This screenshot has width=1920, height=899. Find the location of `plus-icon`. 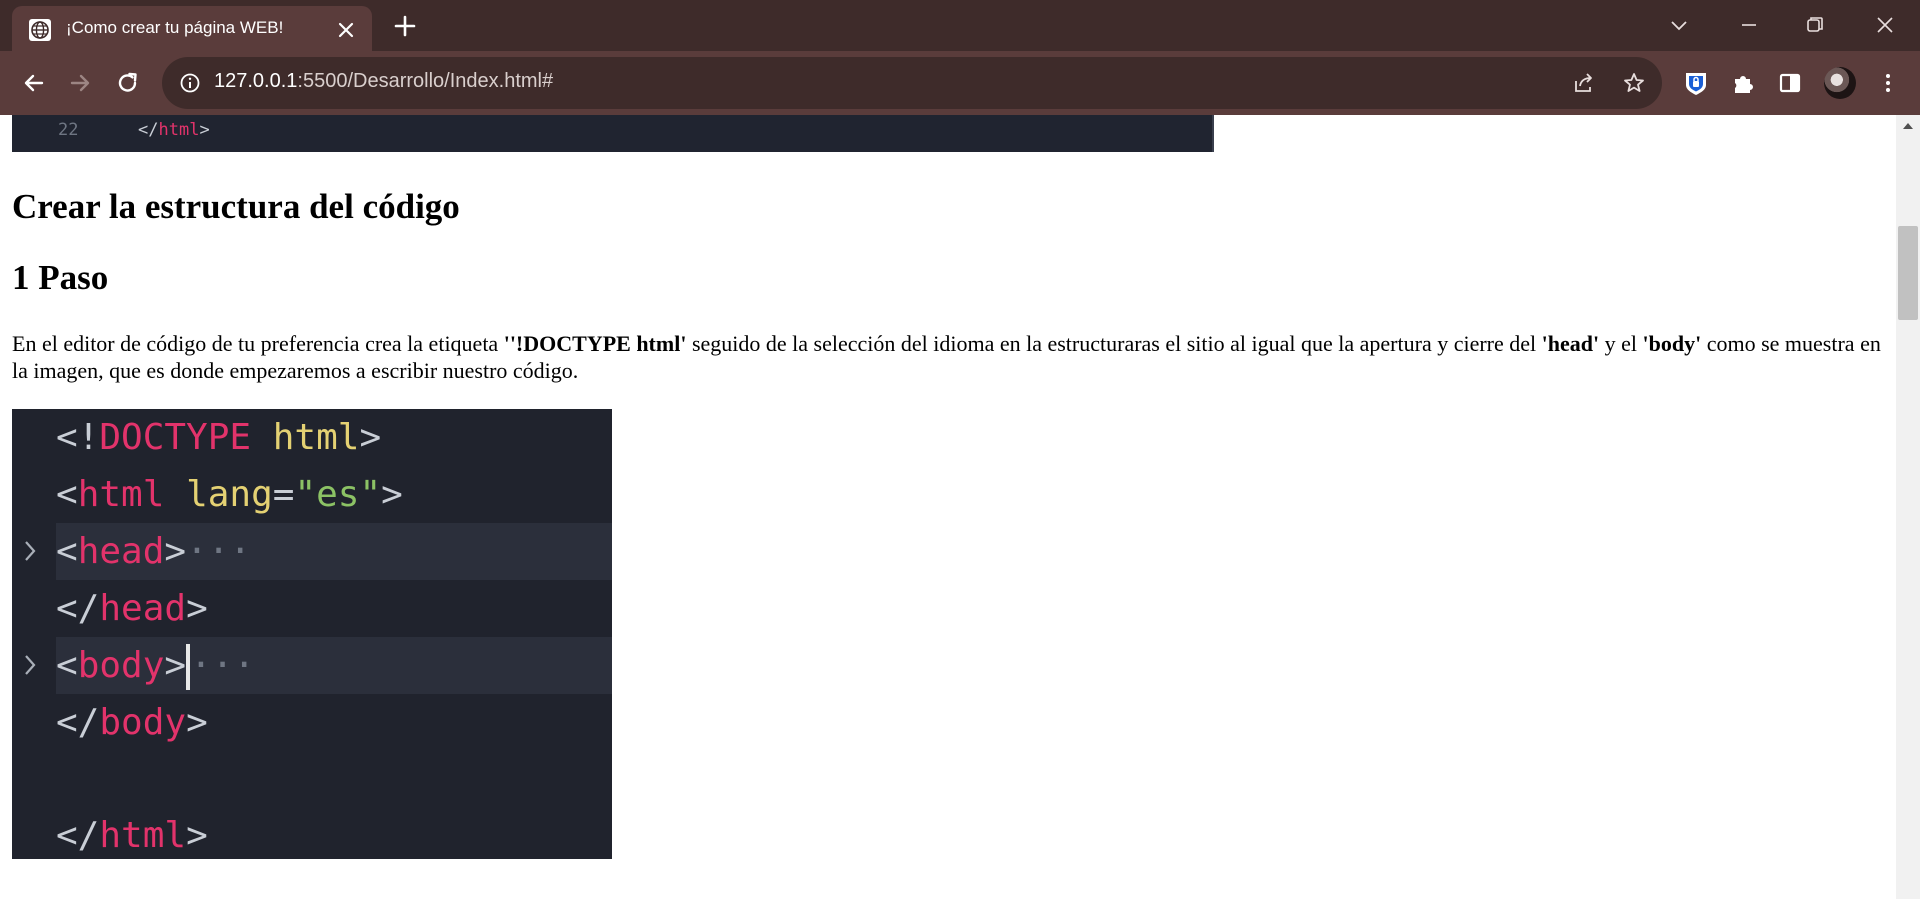

plus-icon is located at coordinates (405, 26).